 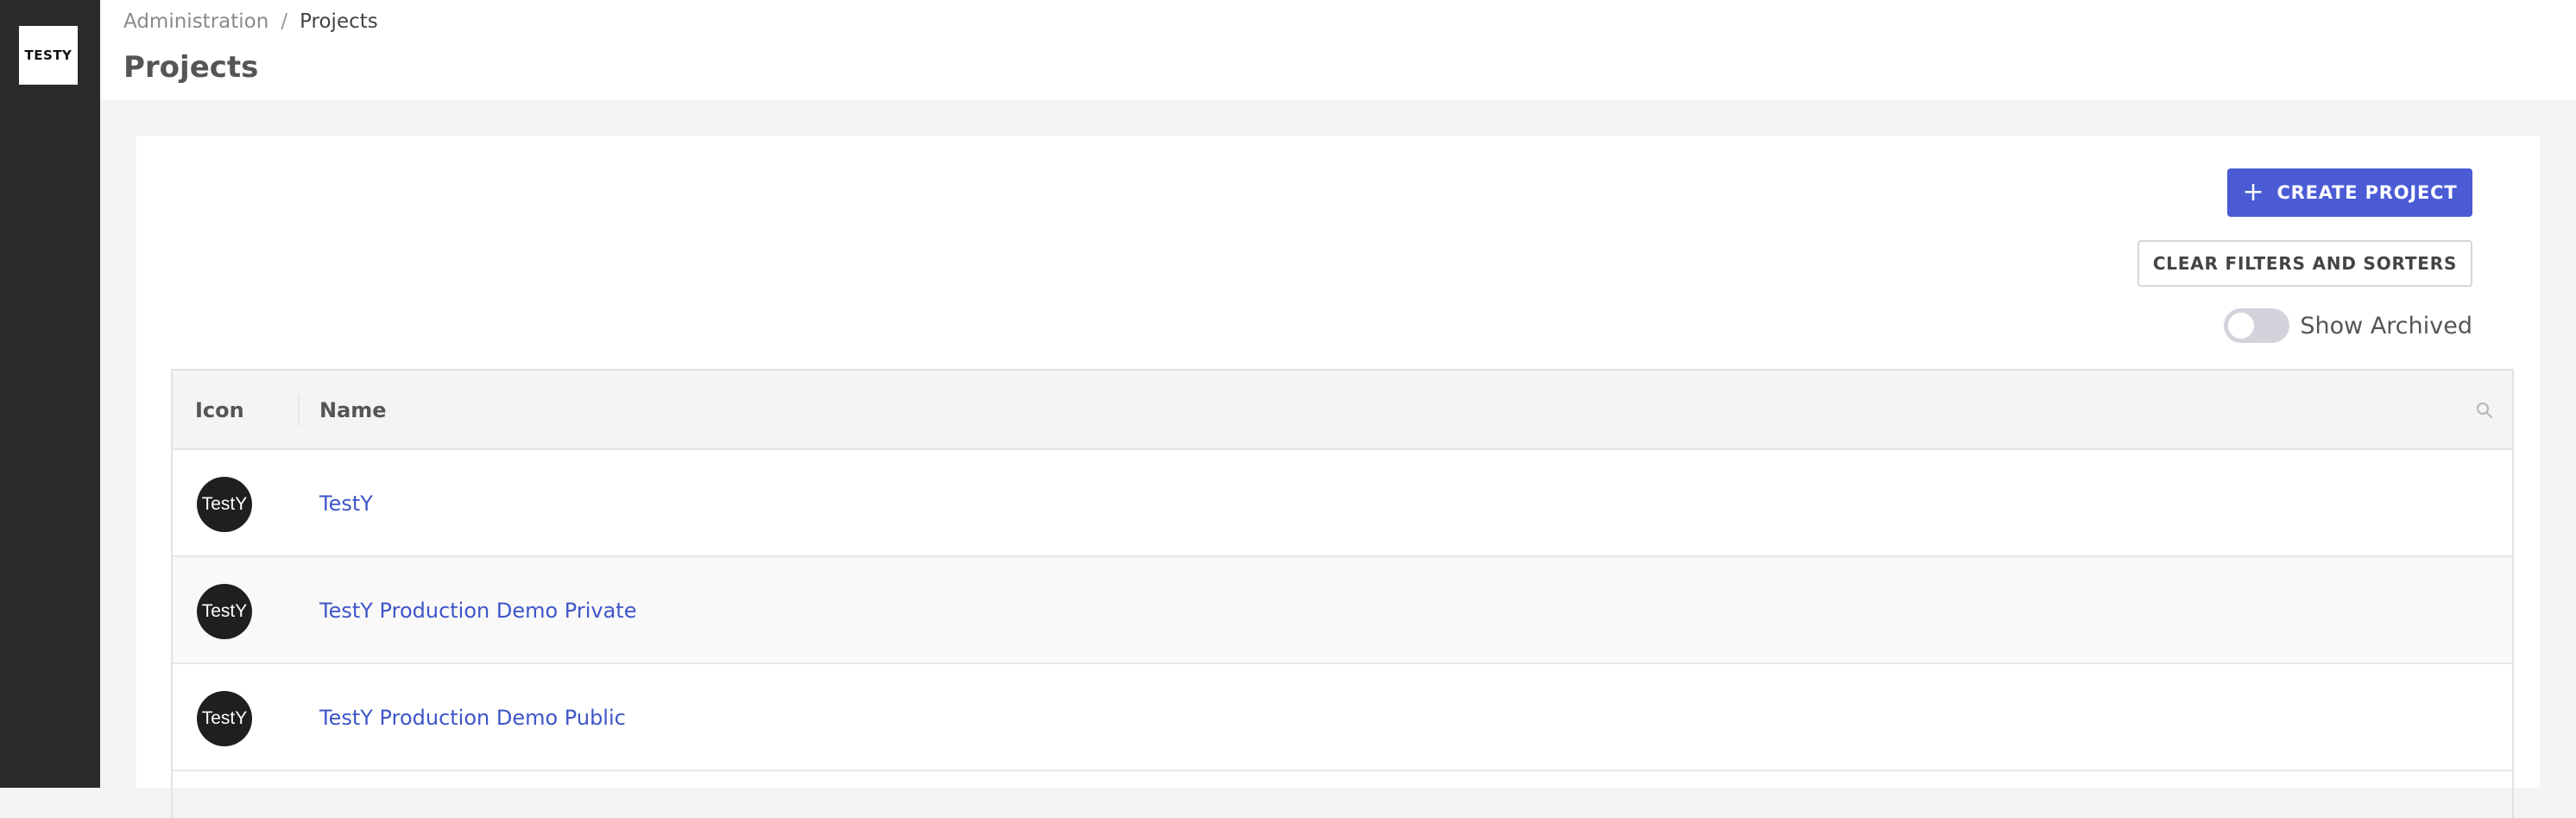 What do you see at coordinates (219, 410) in the screenshot?
I see `column-header-icon: Icon` at bounding box center [219, 410].